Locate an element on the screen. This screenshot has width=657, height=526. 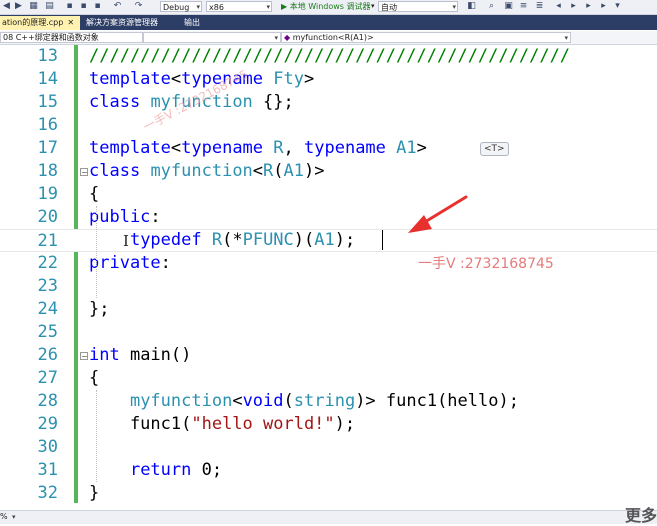
new-item-icon: ▦ is located at coordinates (33, 6).